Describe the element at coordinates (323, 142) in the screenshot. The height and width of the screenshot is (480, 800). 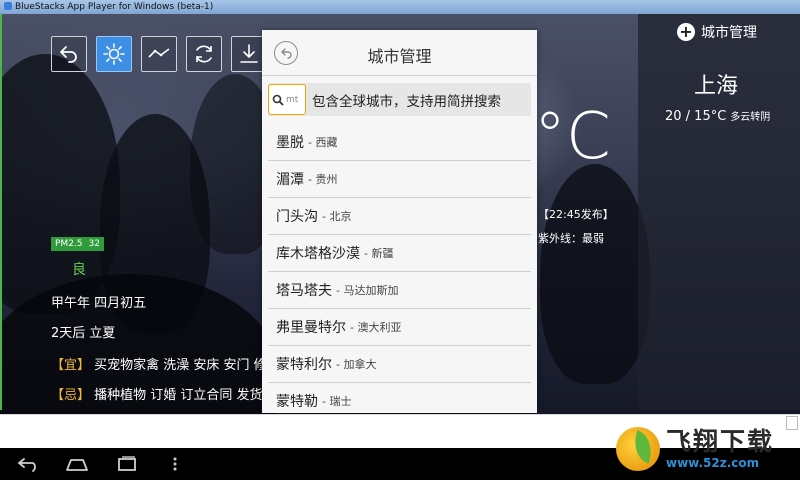
I see `city-item-region: - 西藏` at that location.